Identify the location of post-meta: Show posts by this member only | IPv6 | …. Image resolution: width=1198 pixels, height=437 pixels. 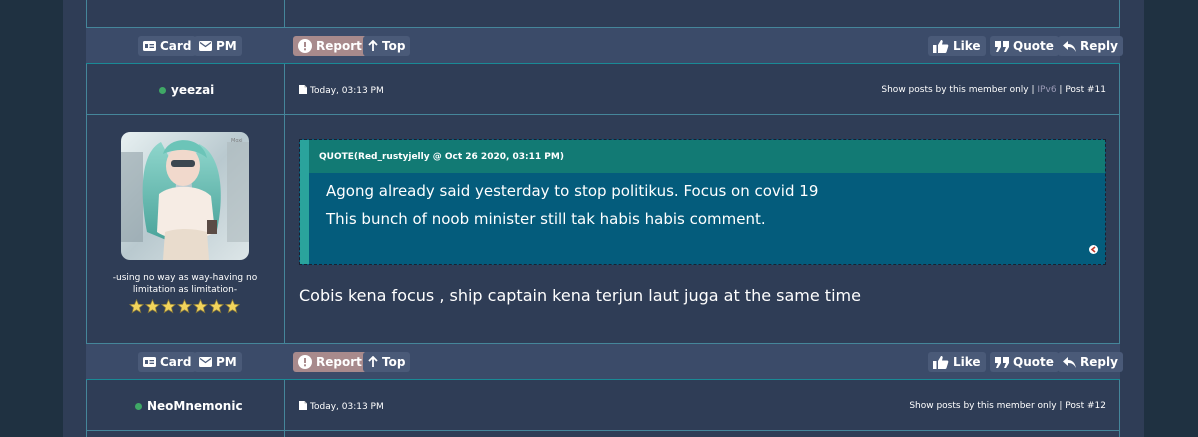
(993, 90).